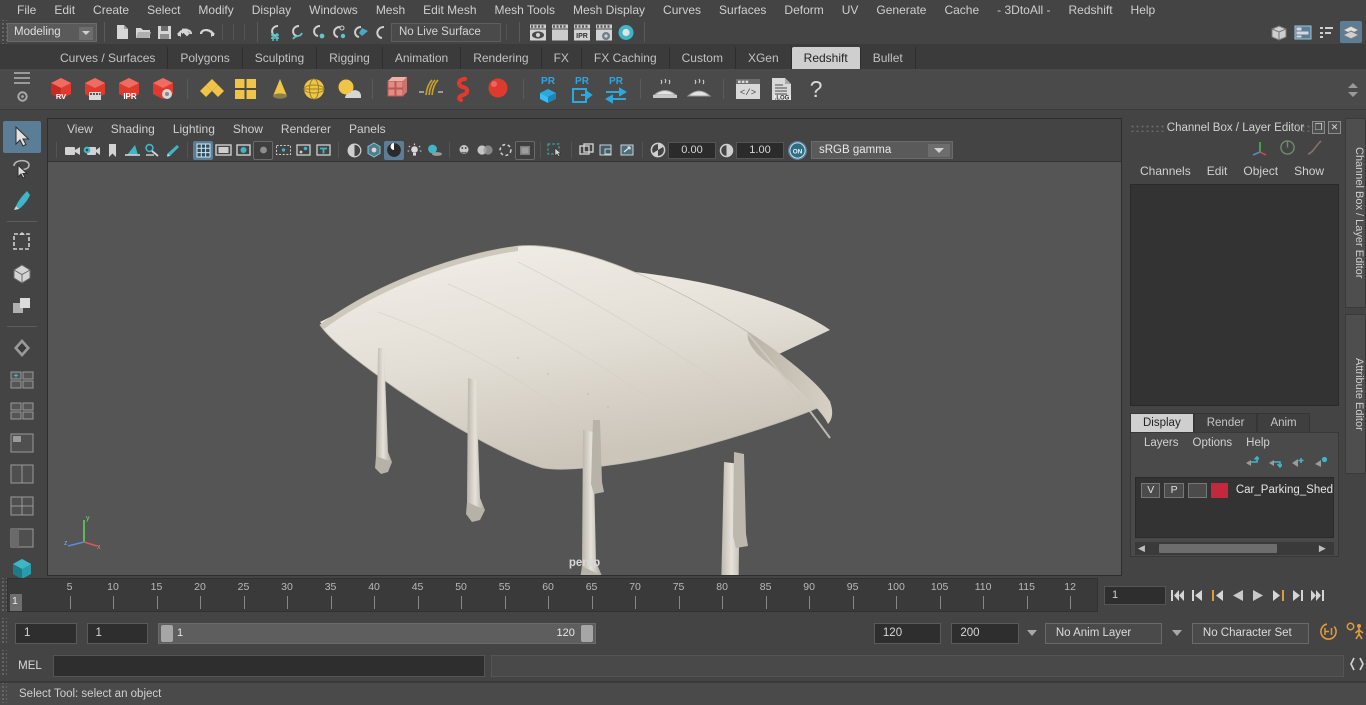  What do you see at coordinates (129, 89) in the screenshot?
I see `redshift-ipr-icon: IPR` at bounding box center [129, 89].